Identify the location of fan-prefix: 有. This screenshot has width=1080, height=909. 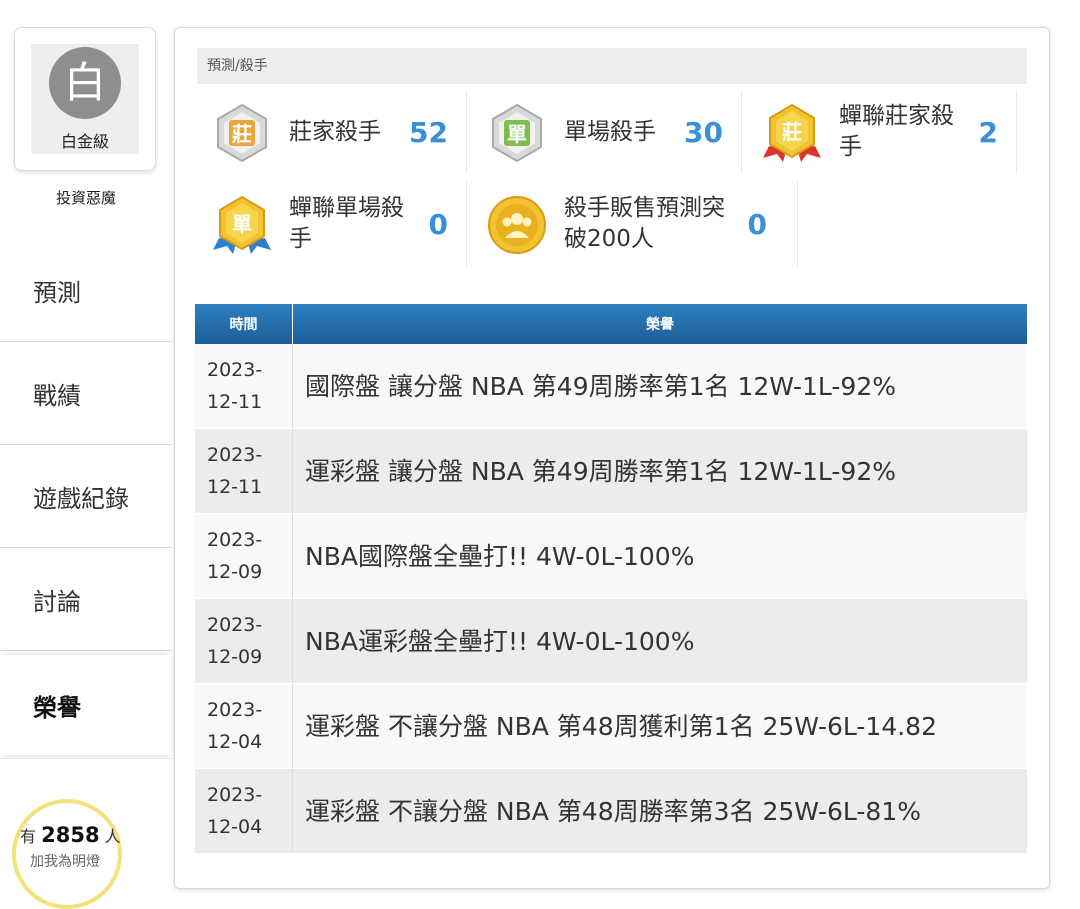
(28, 836).